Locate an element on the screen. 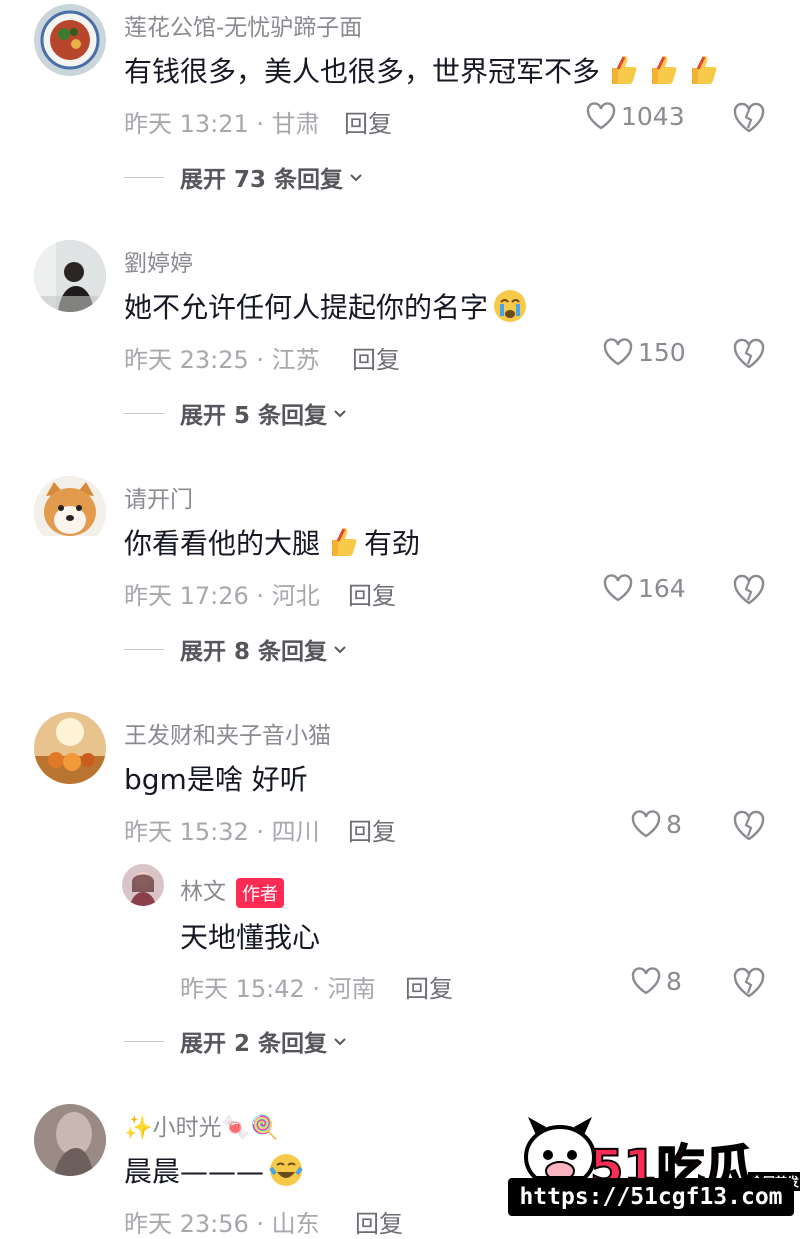 This screenshot has width=800, height=1239. person-photo-avatar-icon is located at coordinates (70, 276).